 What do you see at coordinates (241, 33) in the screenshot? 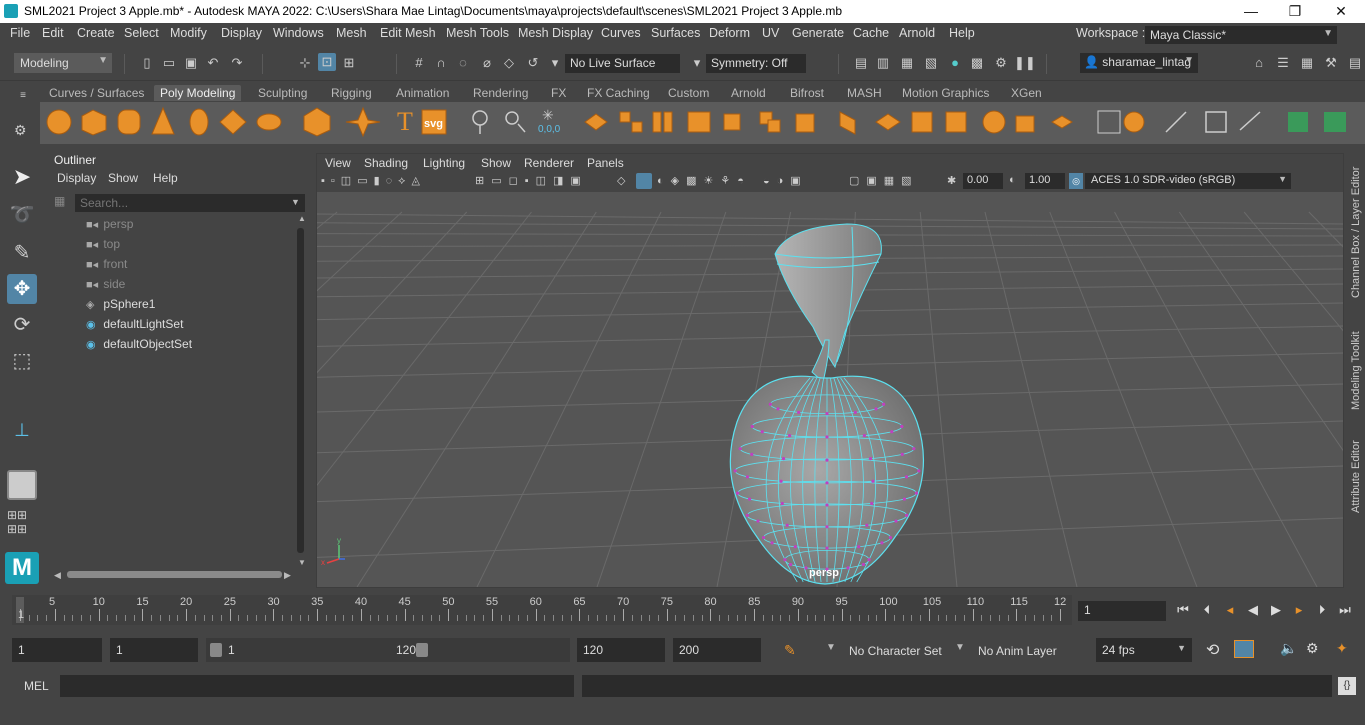
I see `menu-display: Display` at bounding box center [241, 33].